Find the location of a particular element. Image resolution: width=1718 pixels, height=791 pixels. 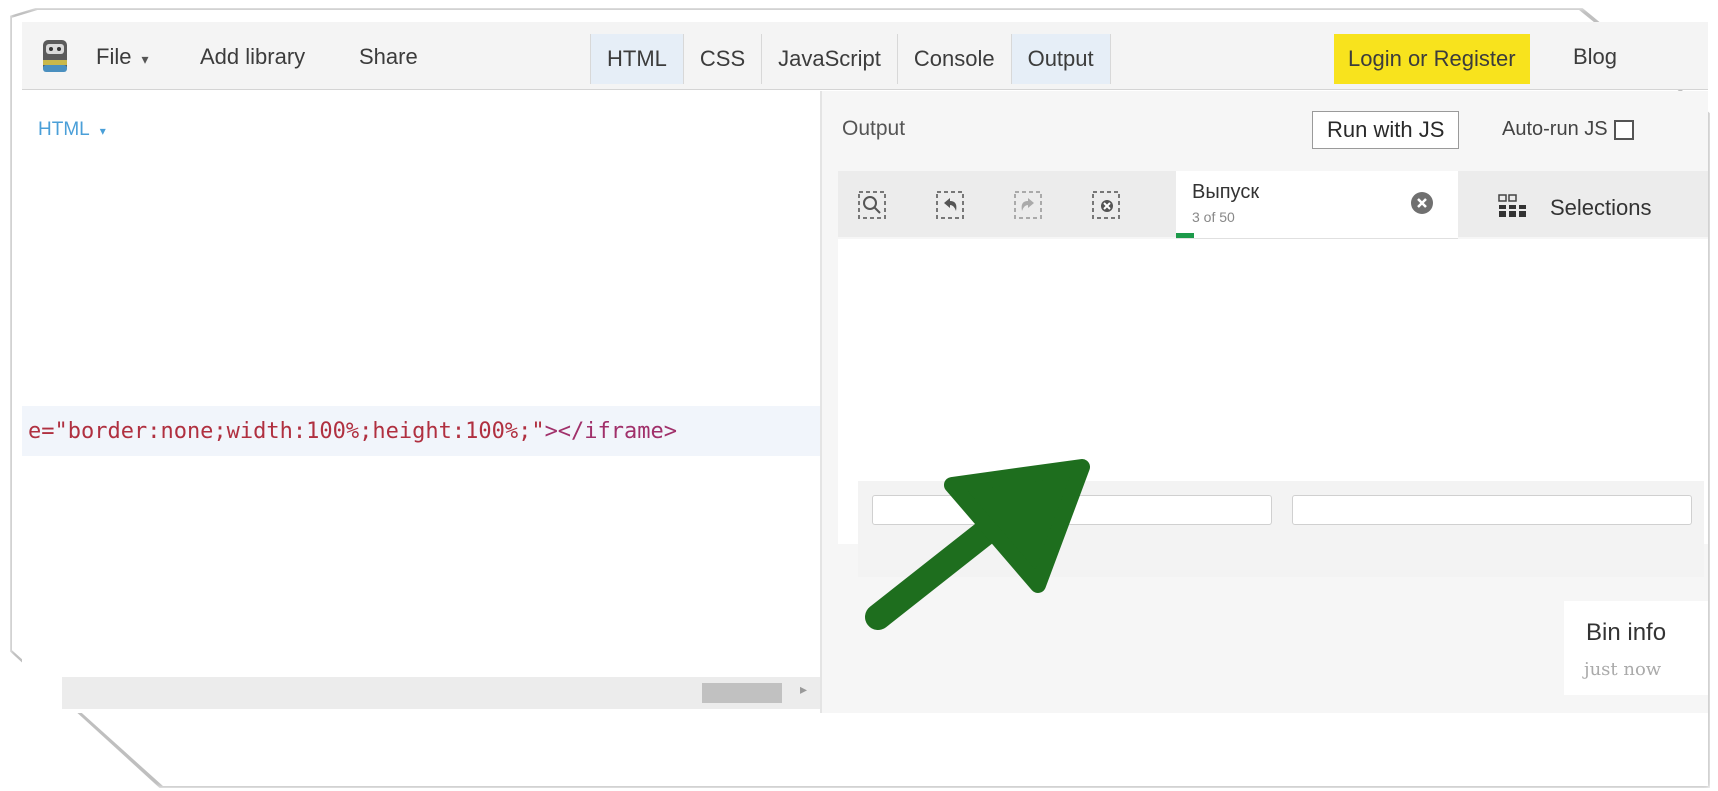

code-attribute: e="border:none;width:100%;height:100%;" is located at coordinates (286, 431).